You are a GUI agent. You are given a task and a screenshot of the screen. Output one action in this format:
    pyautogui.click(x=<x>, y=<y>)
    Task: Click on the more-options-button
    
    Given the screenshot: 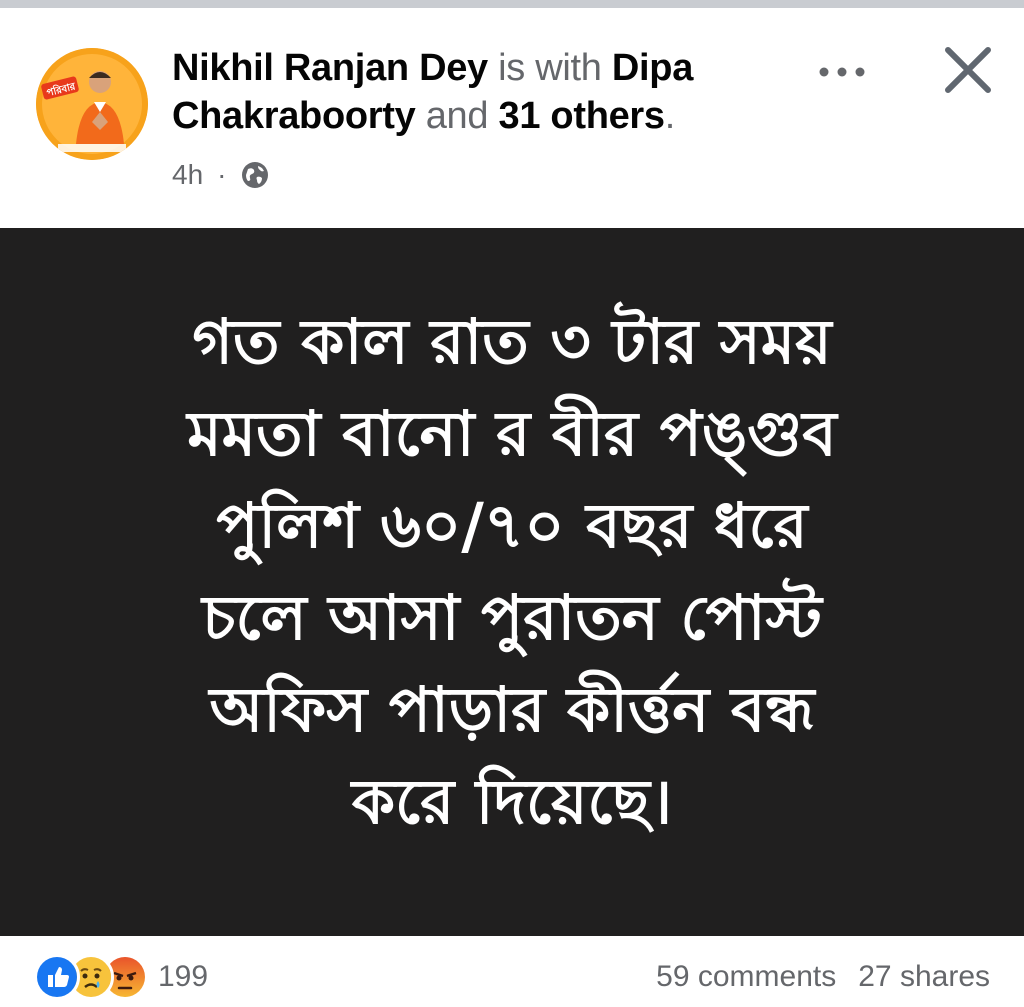 What is the action you would take?
    pyautogui.click(x=844, y=72)
    